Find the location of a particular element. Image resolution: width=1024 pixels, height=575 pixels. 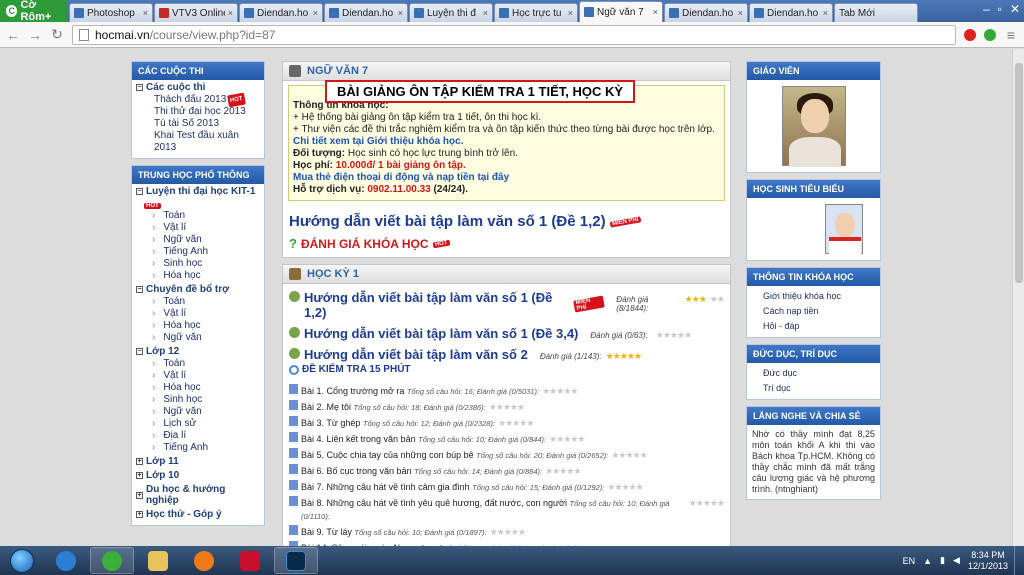

taskbar-photoshop is located at coordinates (296, 560).